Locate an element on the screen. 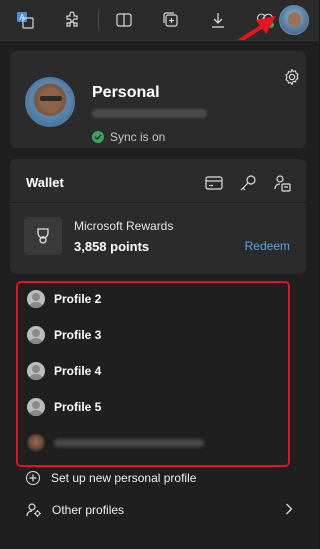 Image resolution: width=320 pixels, height=549 pixels. plus-icon is located at coordinates (33, 478).